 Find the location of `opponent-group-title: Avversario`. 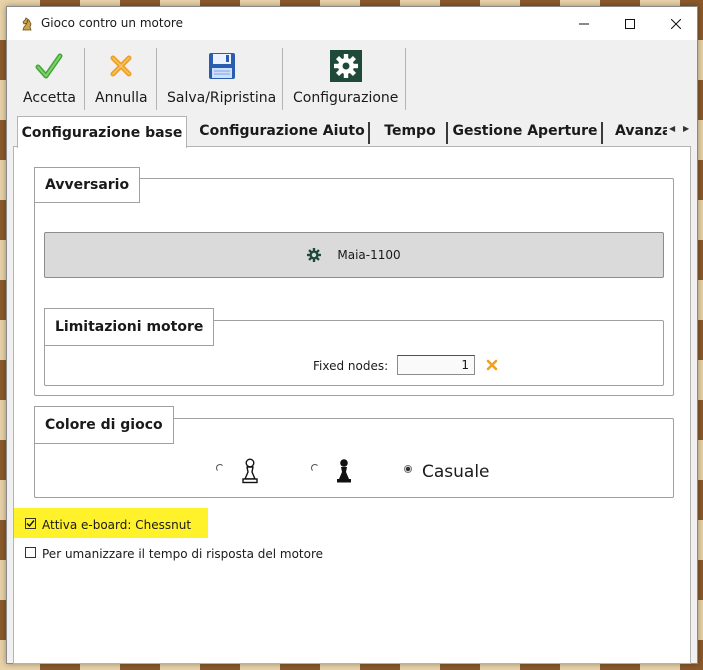

opponent-group-title: Avversario is located at coordinates (87, 185).